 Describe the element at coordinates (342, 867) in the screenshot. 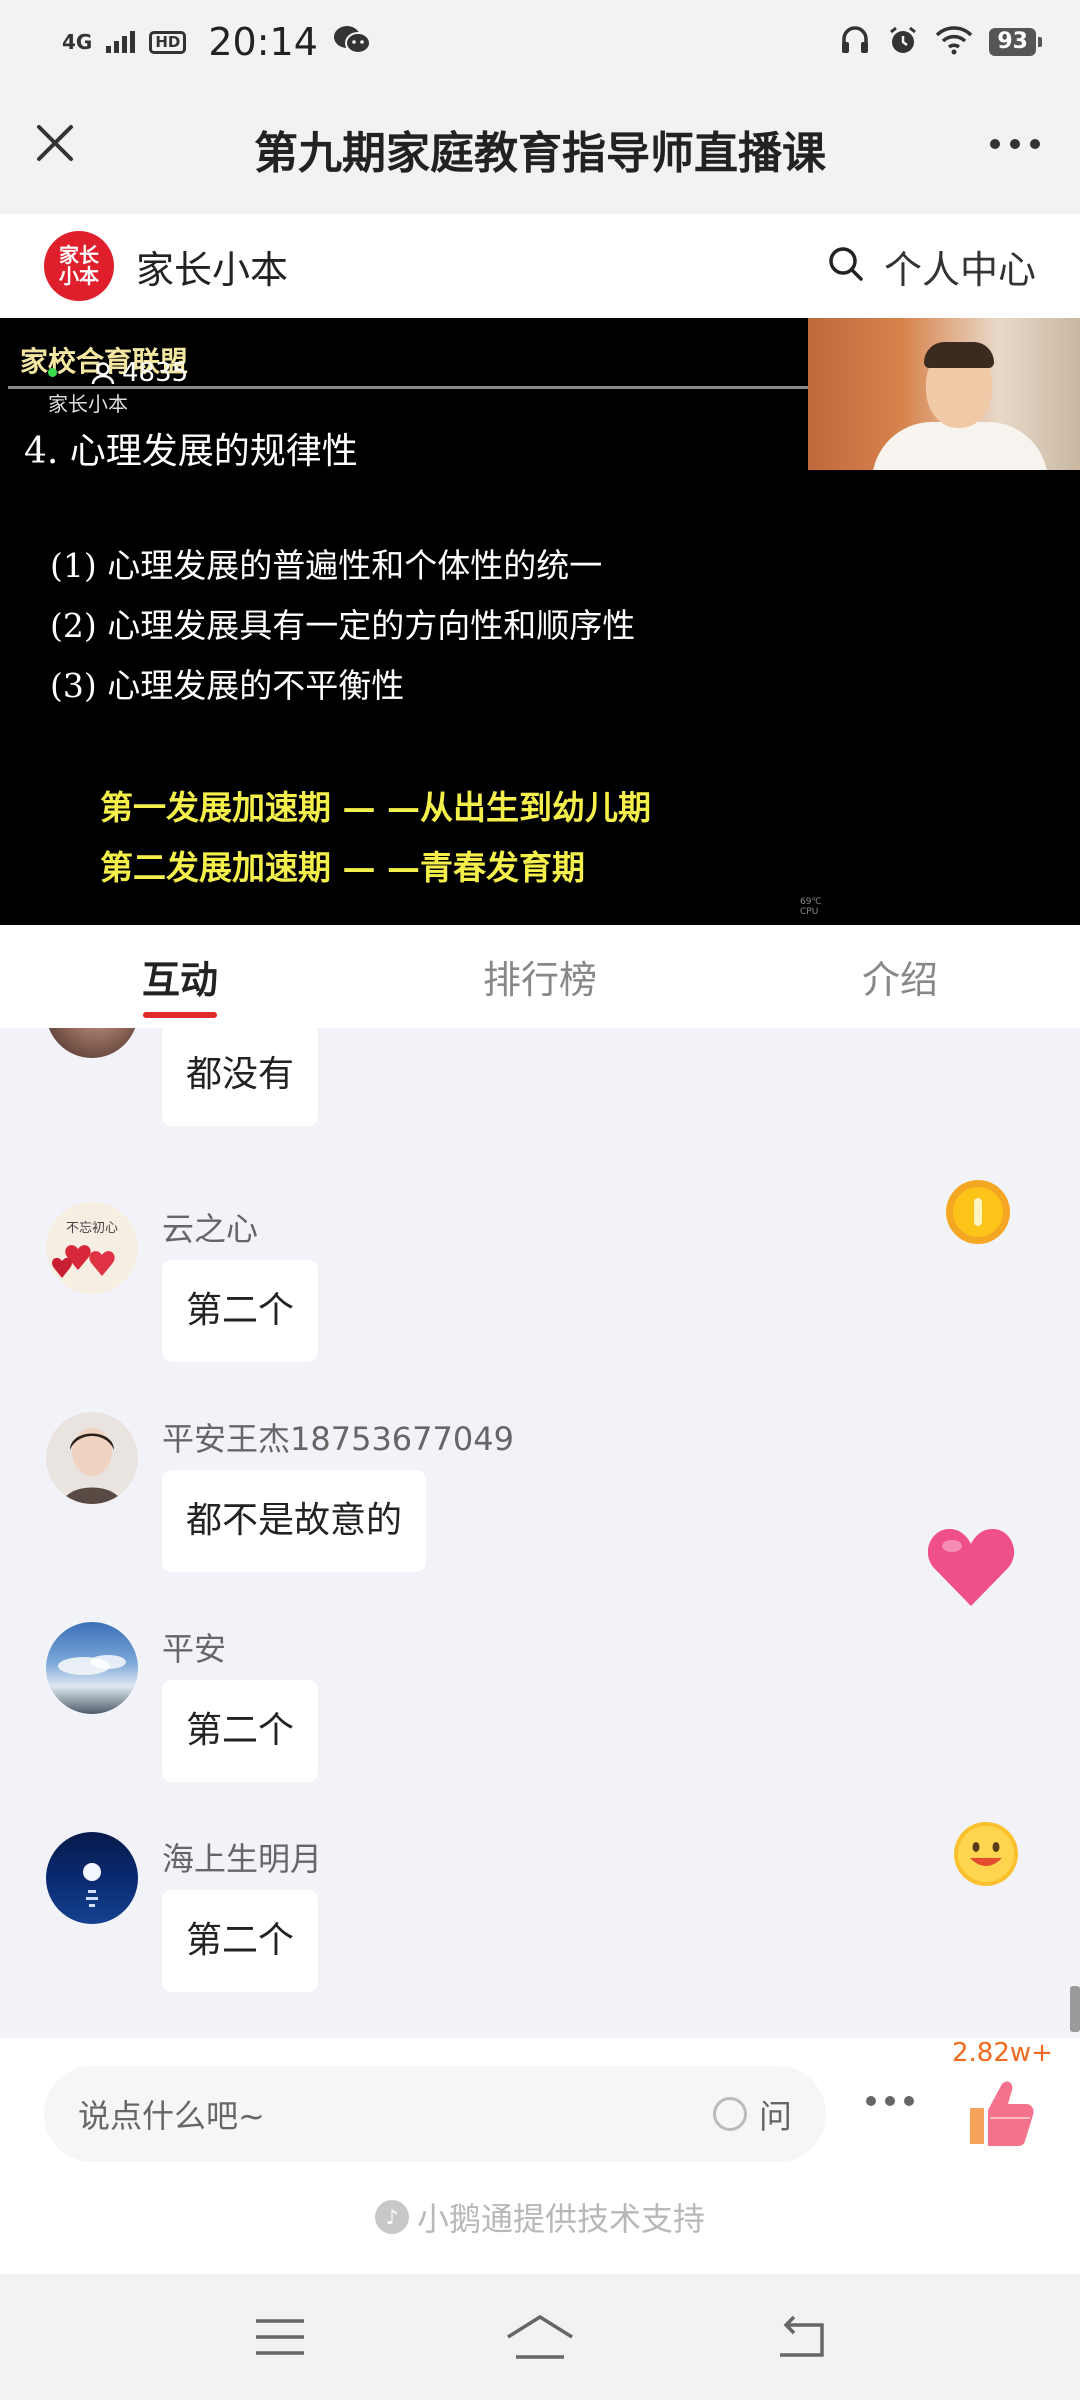

I see `slide-highlight: 第二发展加速期 — —青春发育期` at that location.